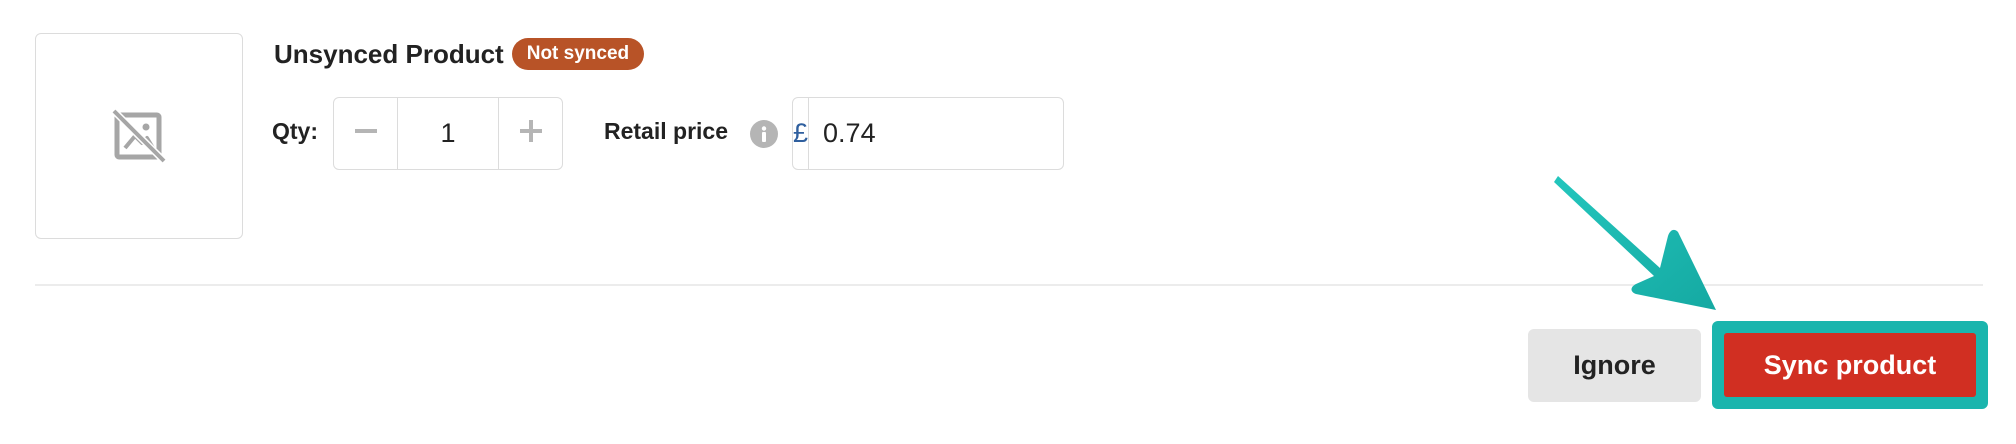 This screenshot has width=2016, height=444. I want to click on image-unavailable-icon, so click(139, 136).